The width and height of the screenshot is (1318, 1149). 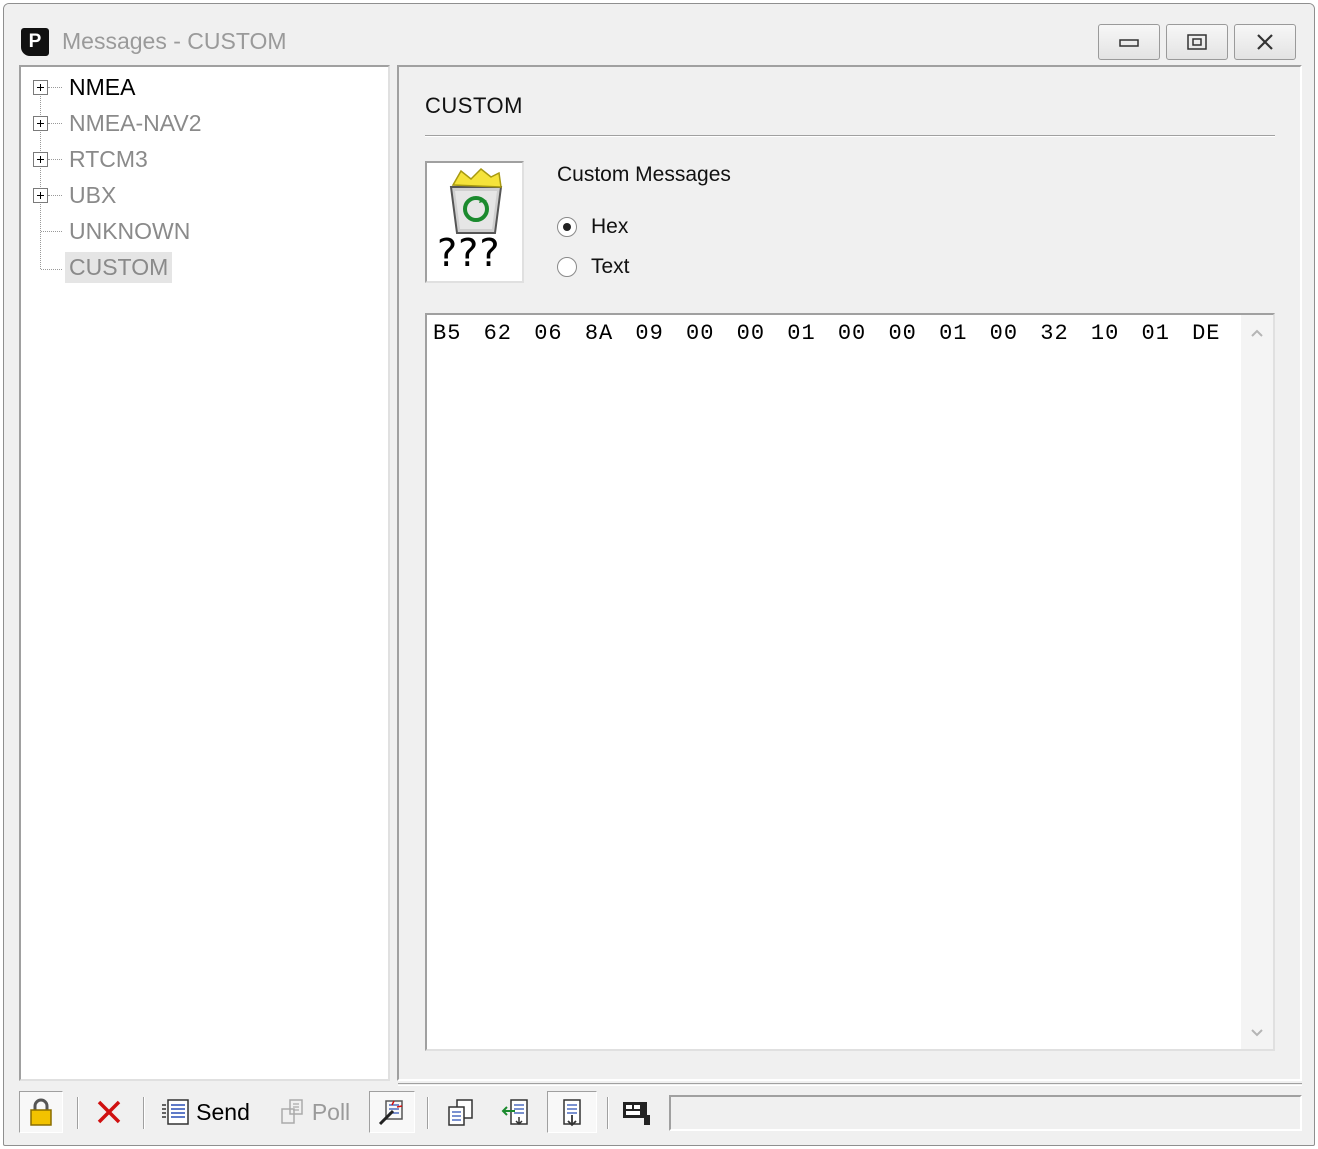 I want to click on tree-item-label: UNKNOWN, so click(x=130, y=230).